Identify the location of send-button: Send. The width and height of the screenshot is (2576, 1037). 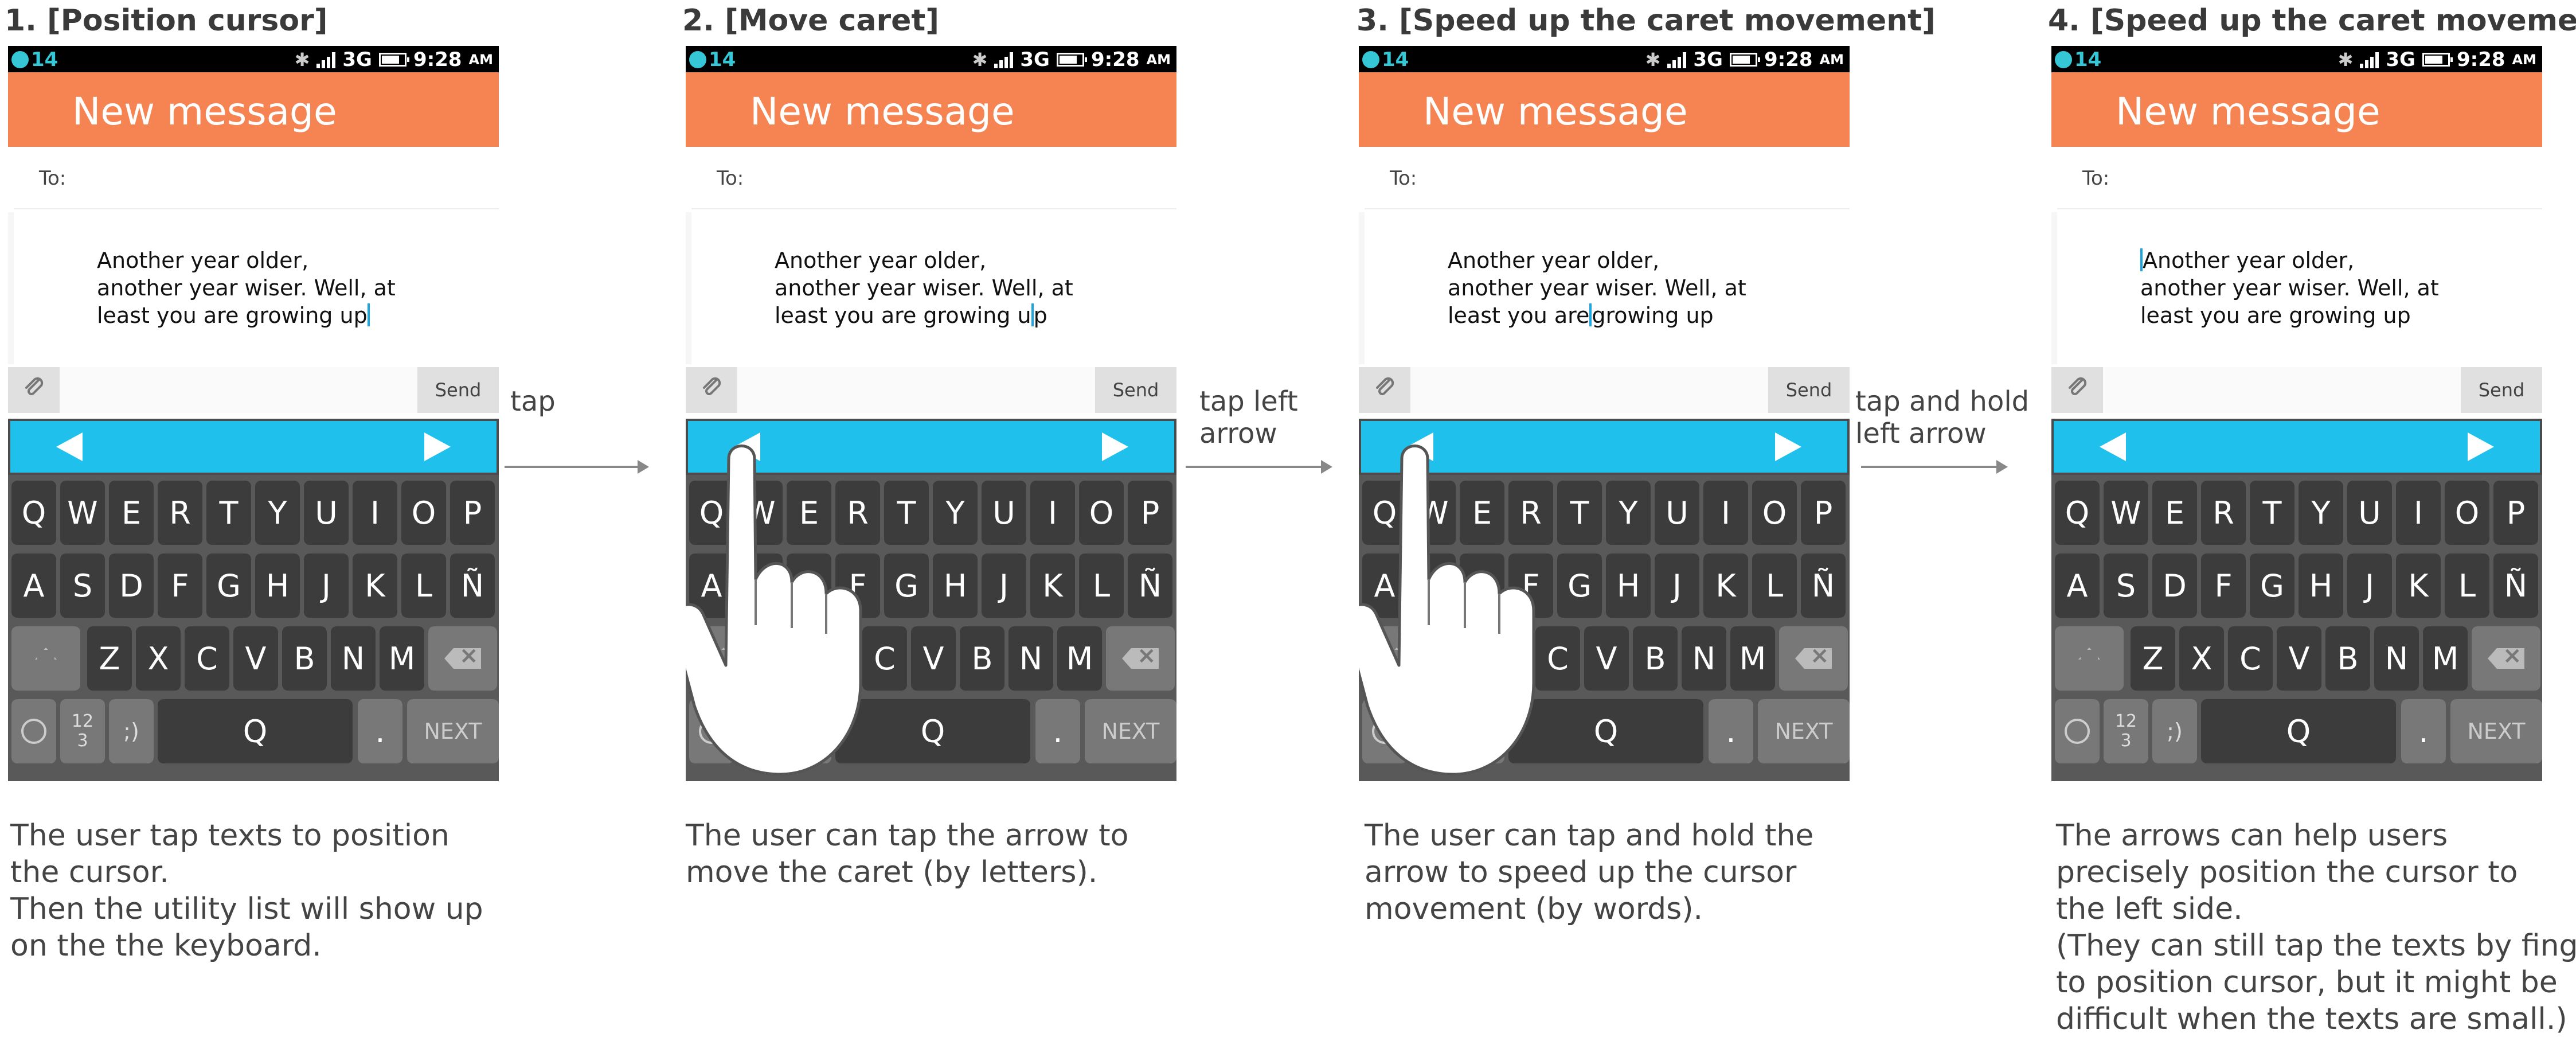
(1135, 390).